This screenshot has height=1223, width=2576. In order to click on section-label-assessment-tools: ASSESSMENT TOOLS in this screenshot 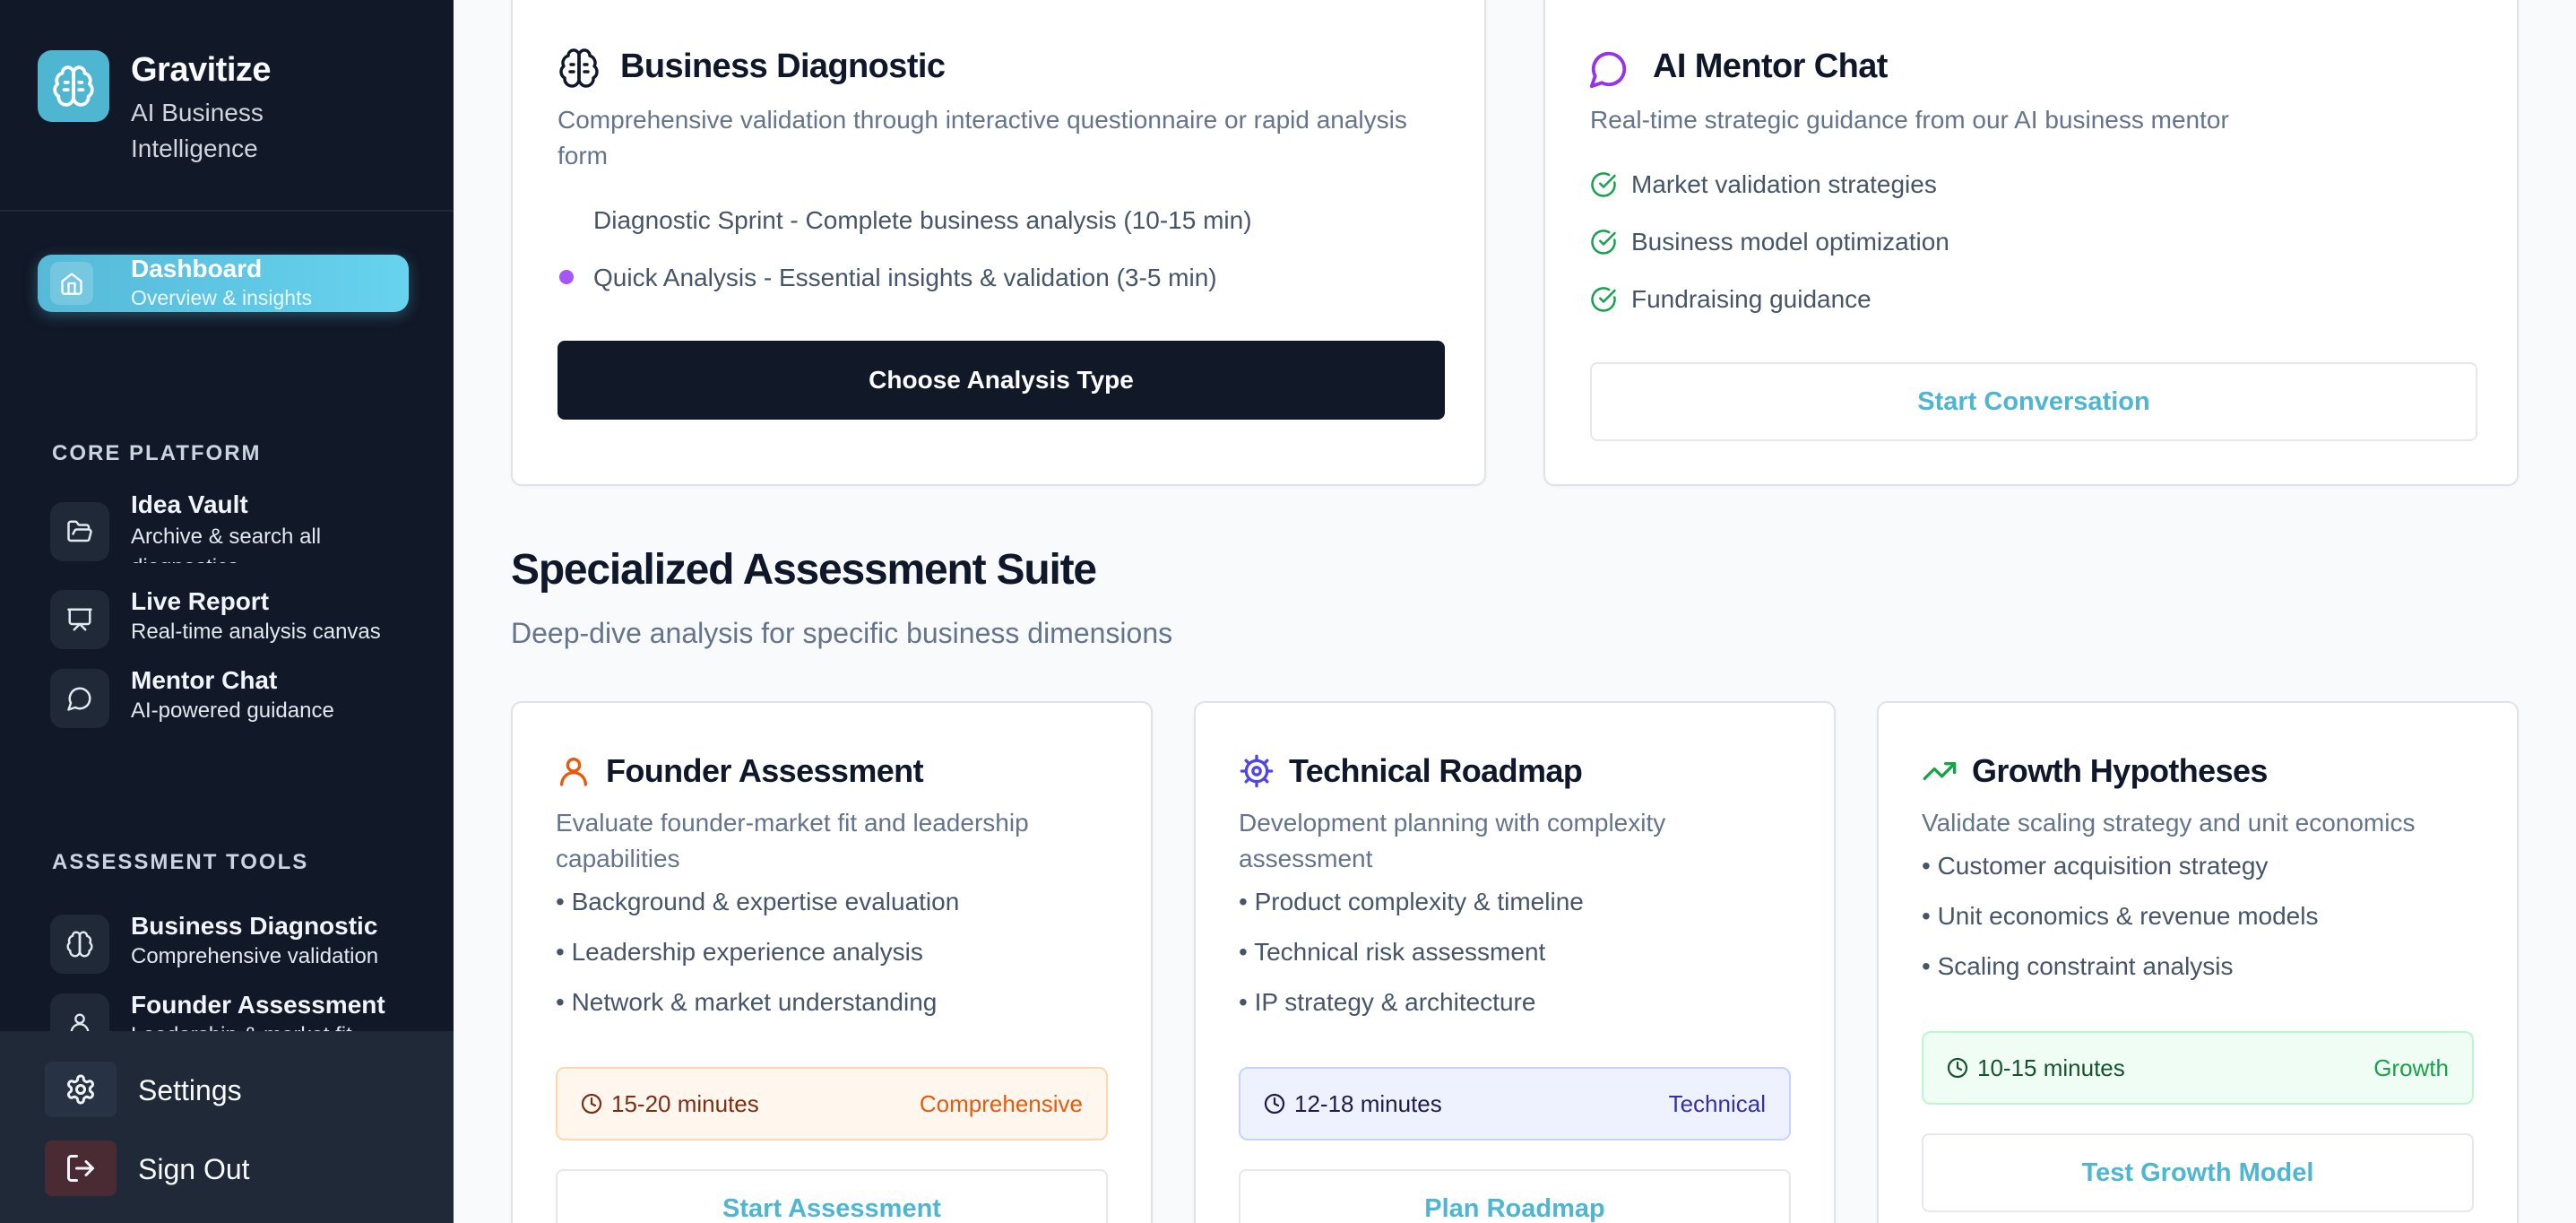, I will do `click(180, 862)`.